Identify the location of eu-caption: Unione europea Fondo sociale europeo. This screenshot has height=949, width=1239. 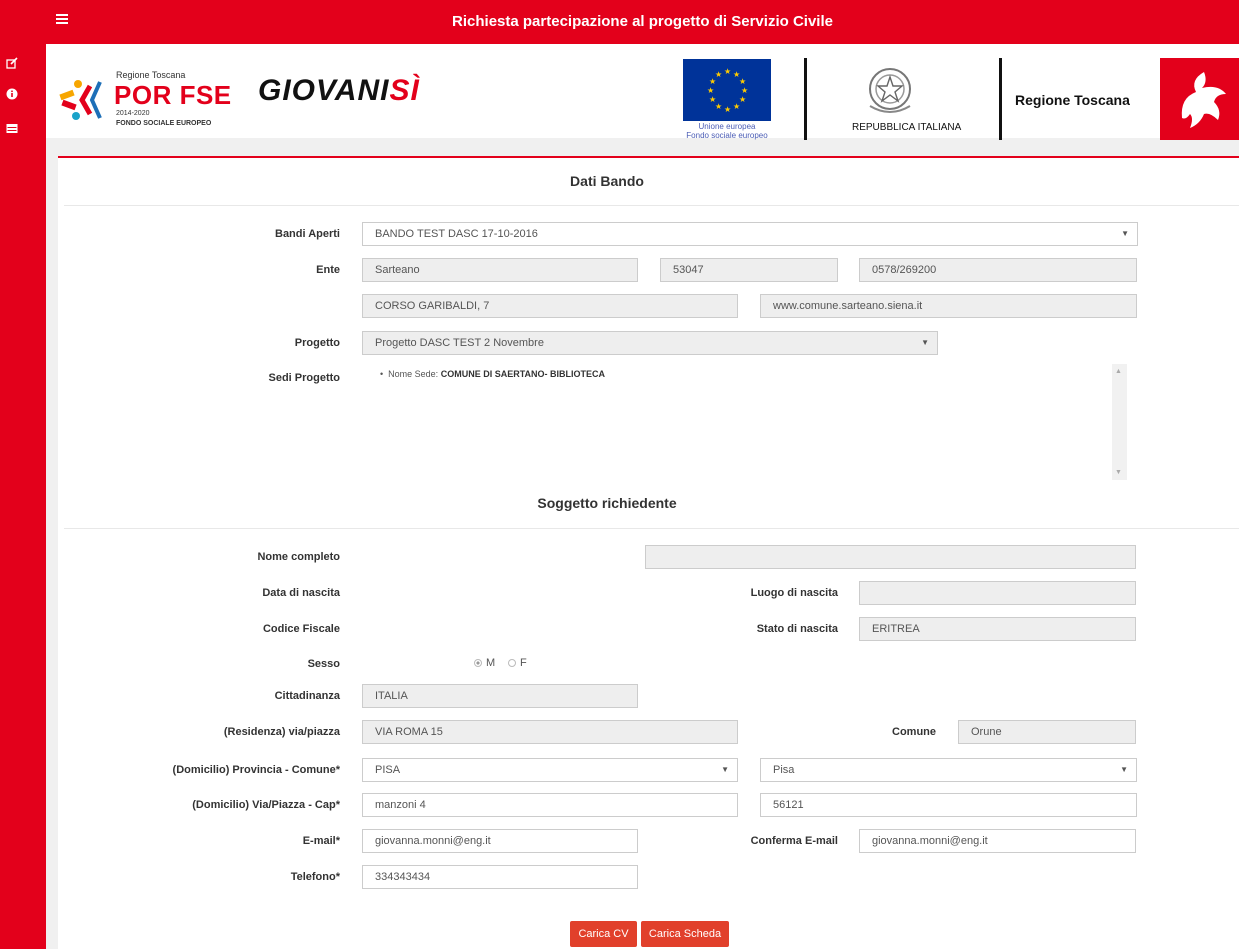
(727, 131).